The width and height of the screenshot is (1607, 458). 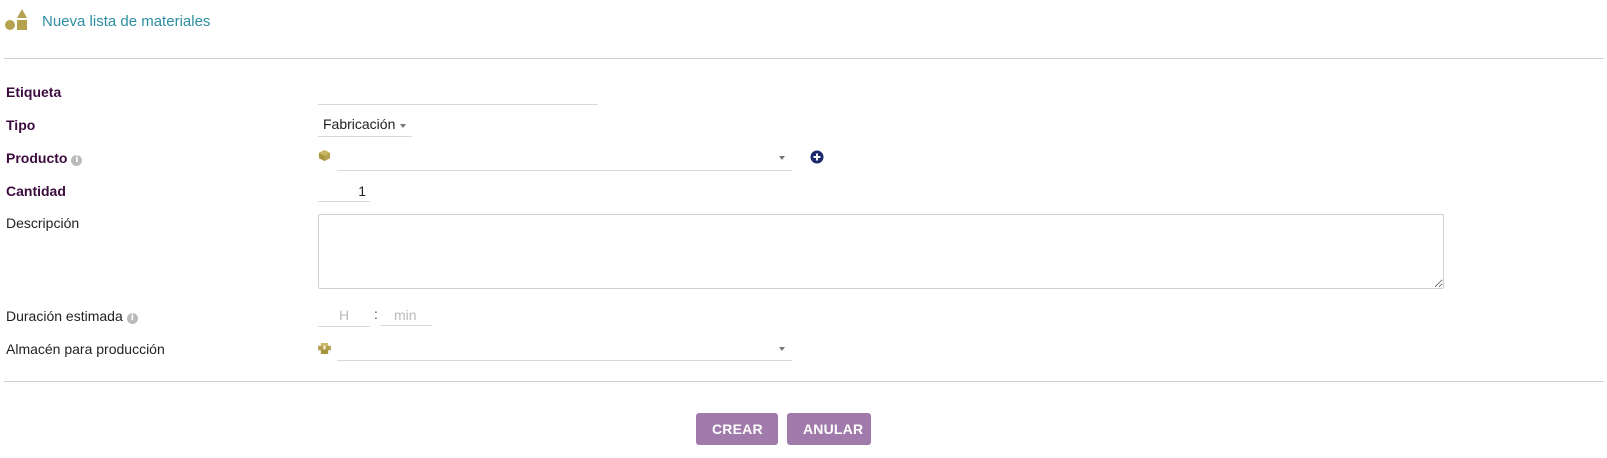 I want to click on cancel-button: ANULAR, so click(x=829, y=429).